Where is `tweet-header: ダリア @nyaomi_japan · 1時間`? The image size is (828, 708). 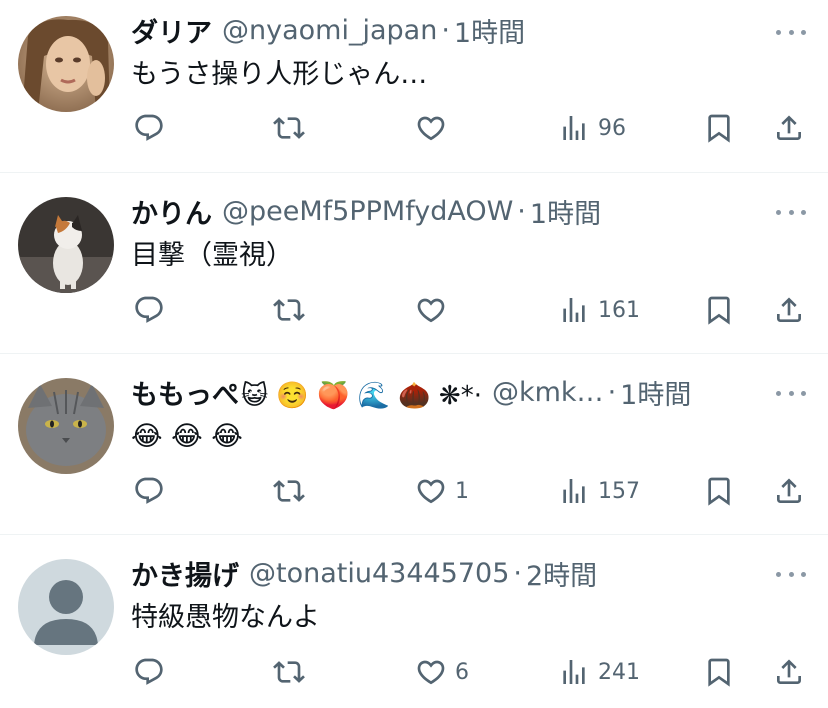 tweet-header: ダリア @nyaomi_japan · 1時間 is located at coordinates (328, 30).